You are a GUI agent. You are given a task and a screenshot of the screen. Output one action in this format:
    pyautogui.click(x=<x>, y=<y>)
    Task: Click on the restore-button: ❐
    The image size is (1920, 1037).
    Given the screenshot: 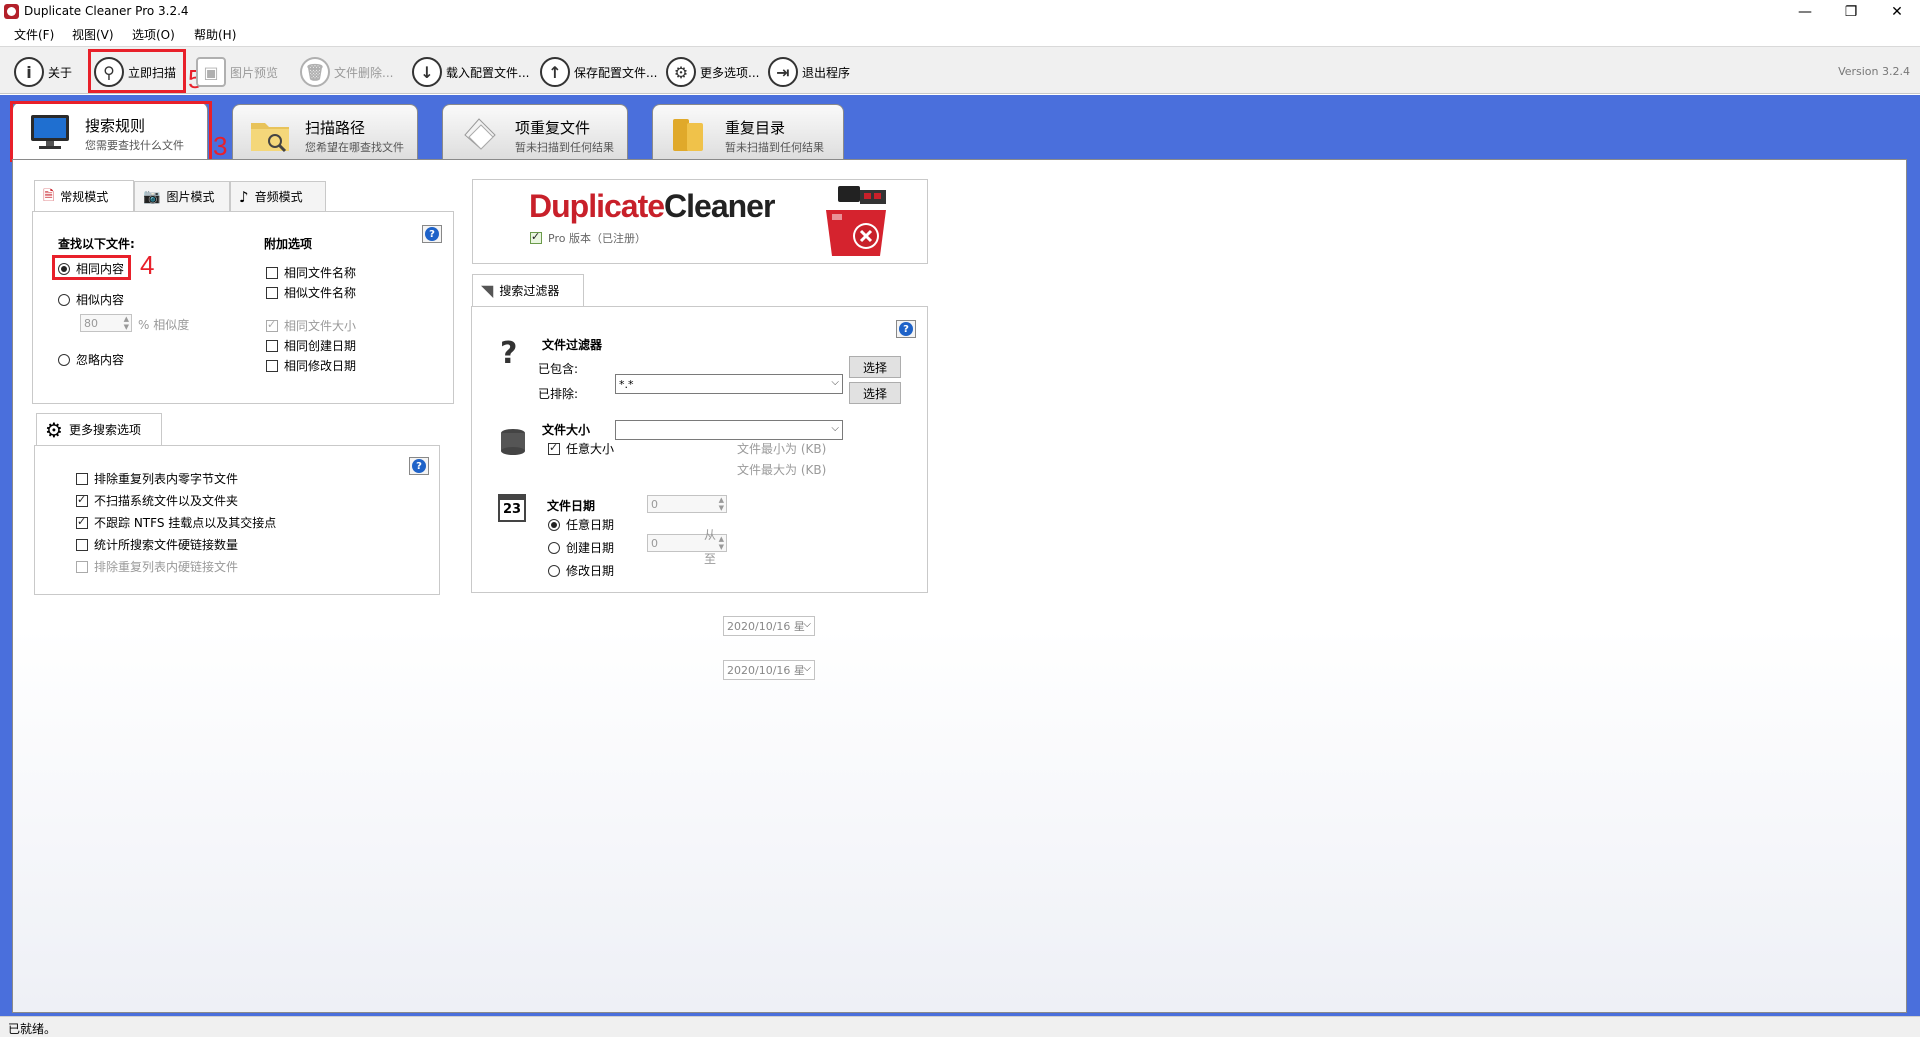 What is the action you would take?
    pyautogui.click(x=1851, y=11)
    